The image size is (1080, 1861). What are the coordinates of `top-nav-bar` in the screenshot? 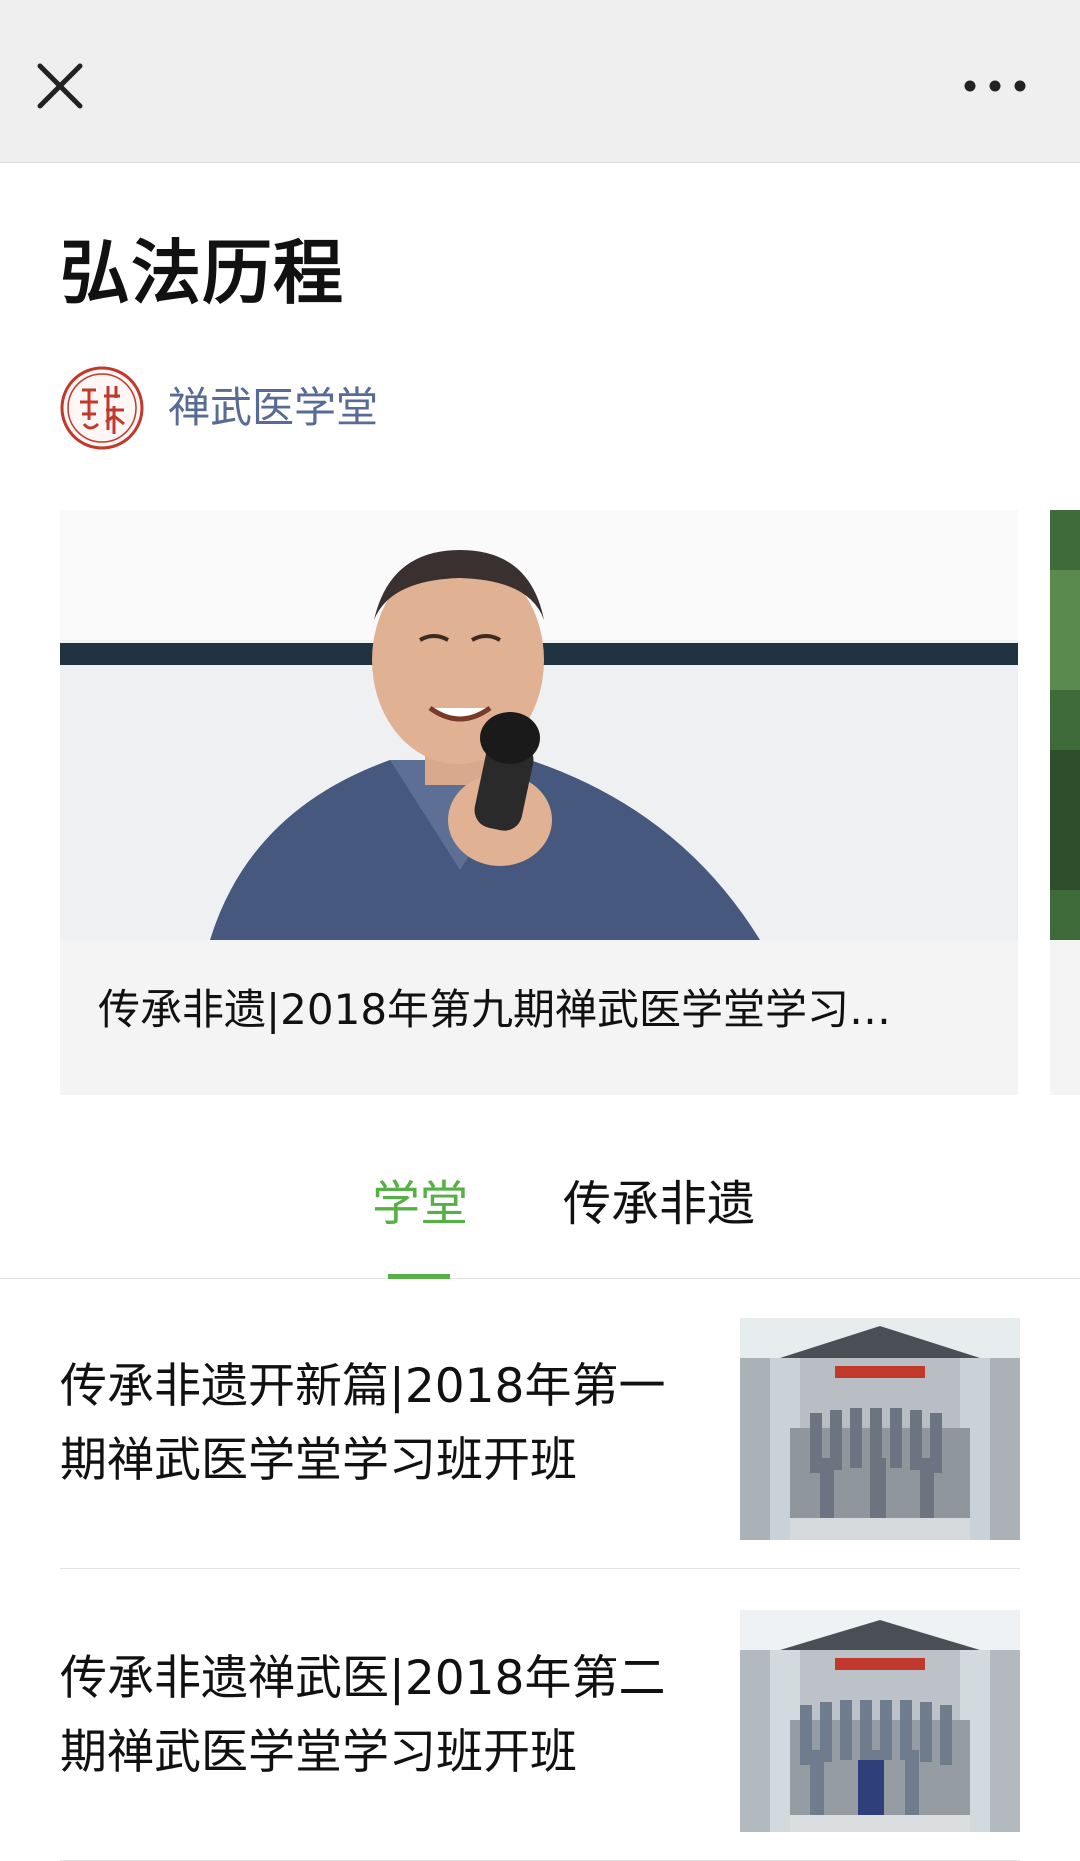 It's located at (540, 81).